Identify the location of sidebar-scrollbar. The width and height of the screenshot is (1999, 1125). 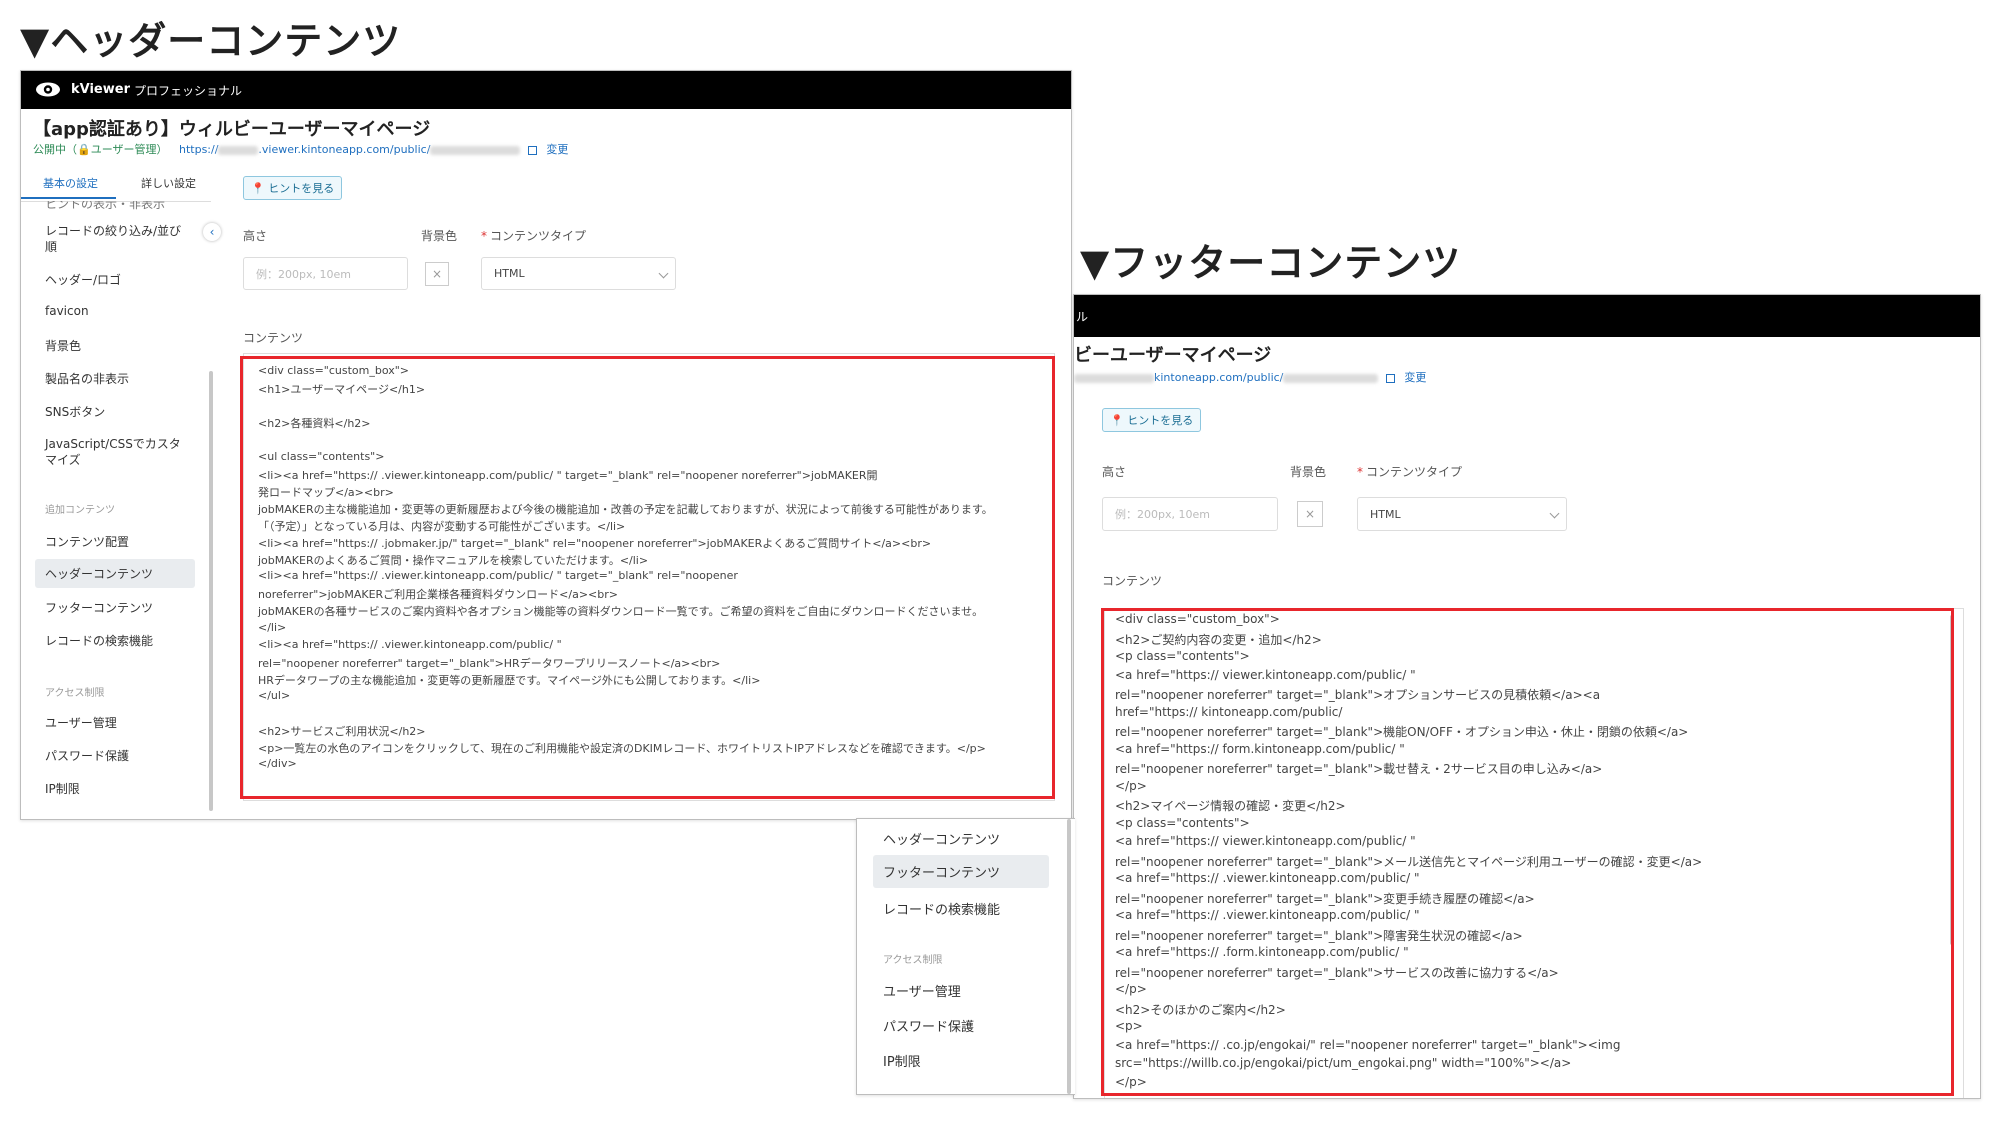
(211, 591).